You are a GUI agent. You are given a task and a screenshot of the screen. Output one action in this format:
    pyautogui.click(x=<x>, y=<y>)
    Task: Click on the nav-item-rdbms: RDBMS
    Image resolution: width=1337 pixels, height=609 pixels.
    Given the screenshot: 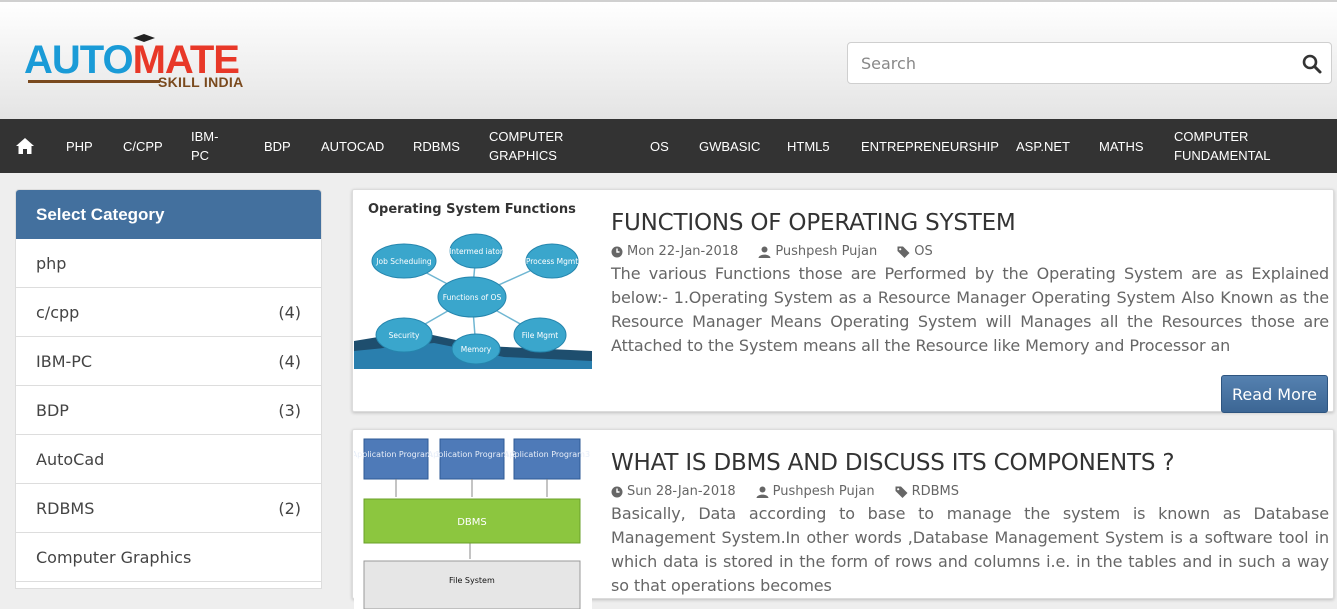 What is the action you would take?
    pyautogui.click(x=436, y=146)
    